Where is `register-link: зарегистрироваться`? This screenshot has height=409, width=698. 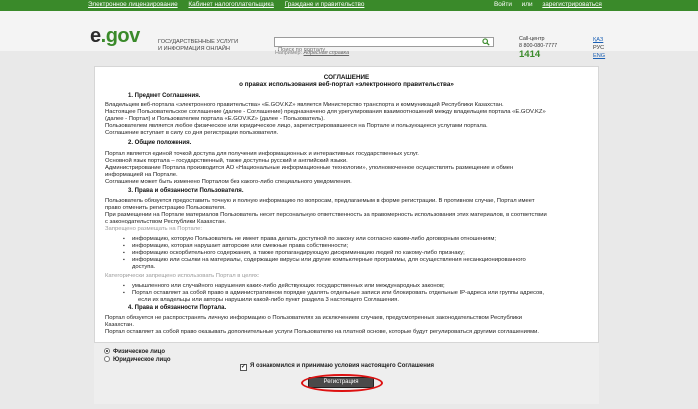 register-link: зарегистрироваться is located at coordinates (572, 4).